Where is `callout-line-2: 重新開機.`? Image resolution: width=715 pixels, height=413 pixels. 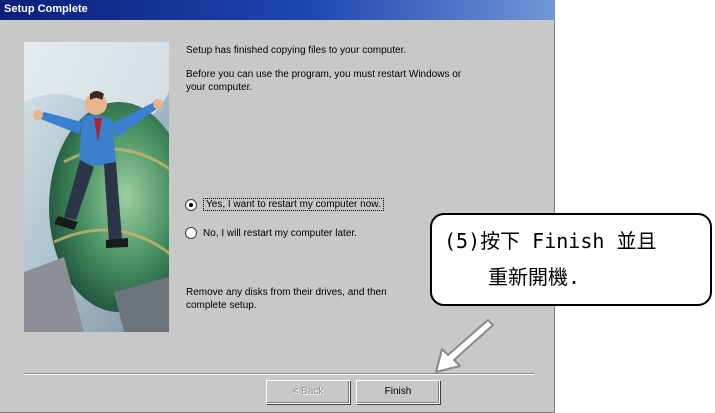
callout-line-2: 重新開機. is located at coordinates (534, 277).